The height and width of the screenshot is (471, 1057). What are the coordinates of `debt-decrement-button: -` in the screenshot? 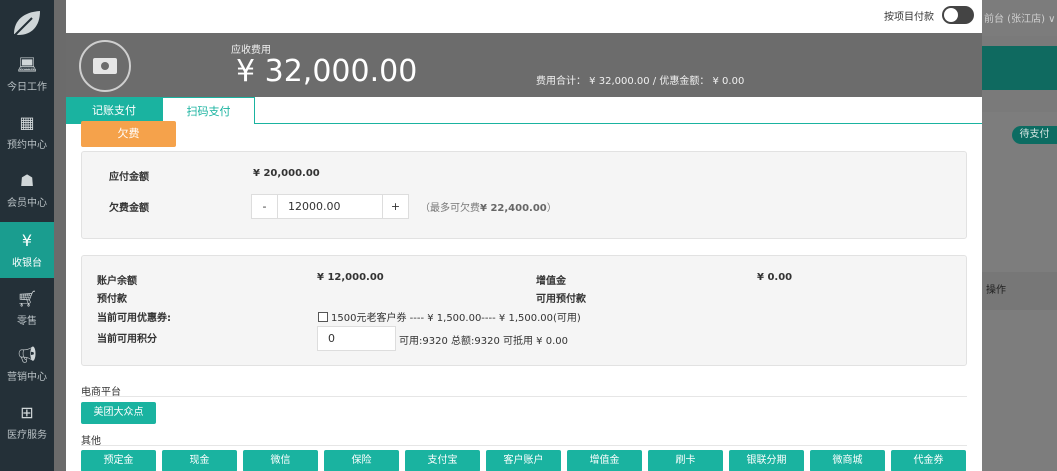 It's located at (264, 206).